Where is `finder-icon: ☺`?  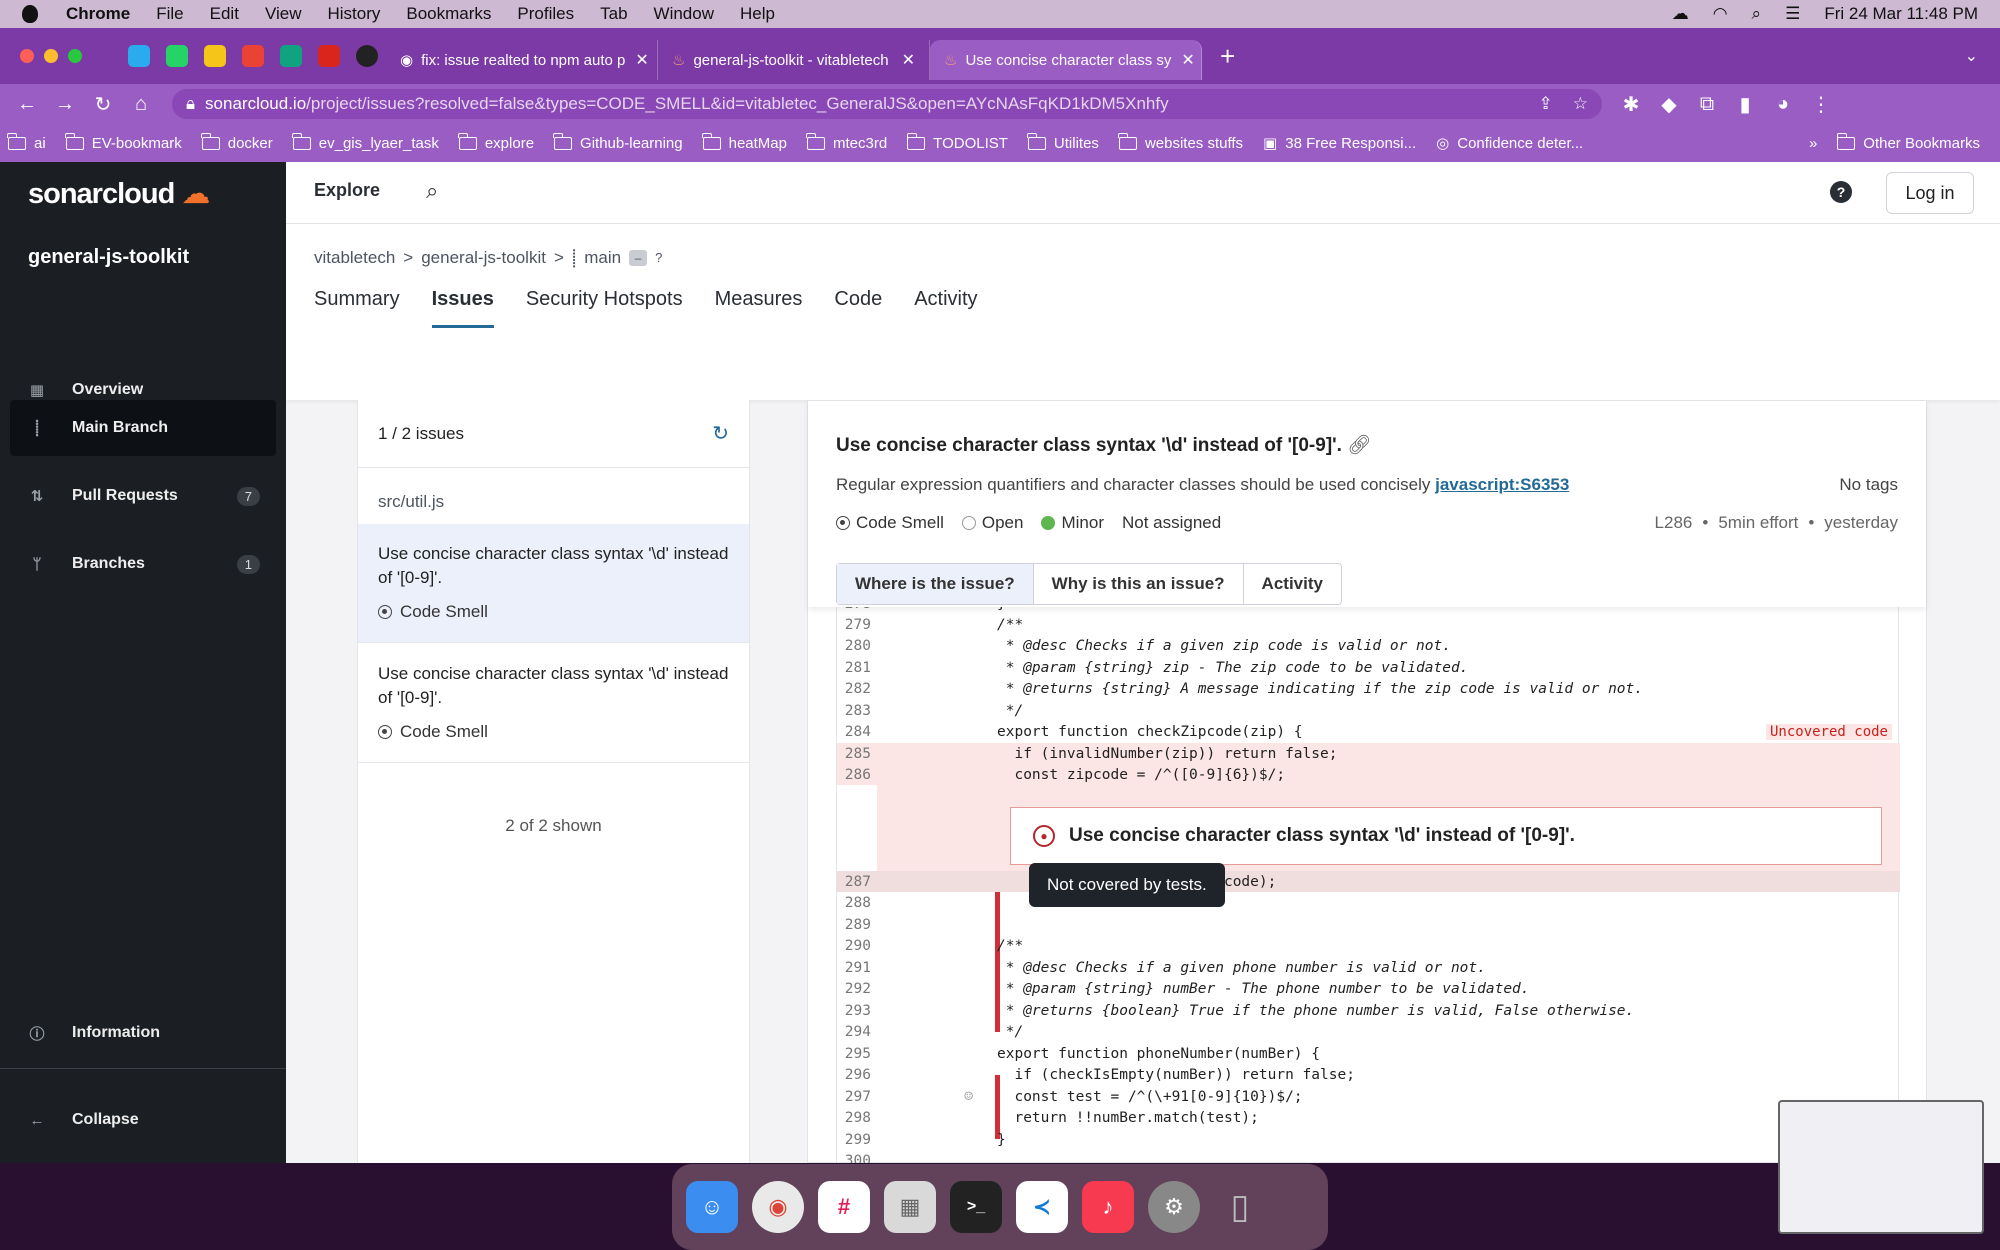 finder-icon: ☺ is located at coordinates (712, 1207).